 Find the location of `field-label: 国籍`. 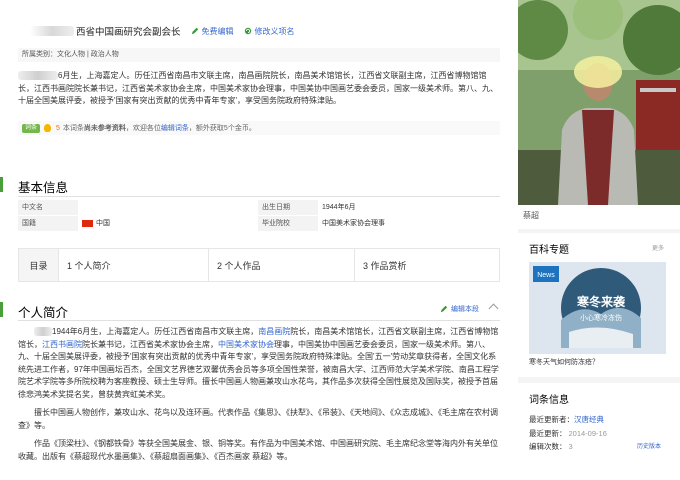

field-label: 国籍 is located at coordinates (48, 223).